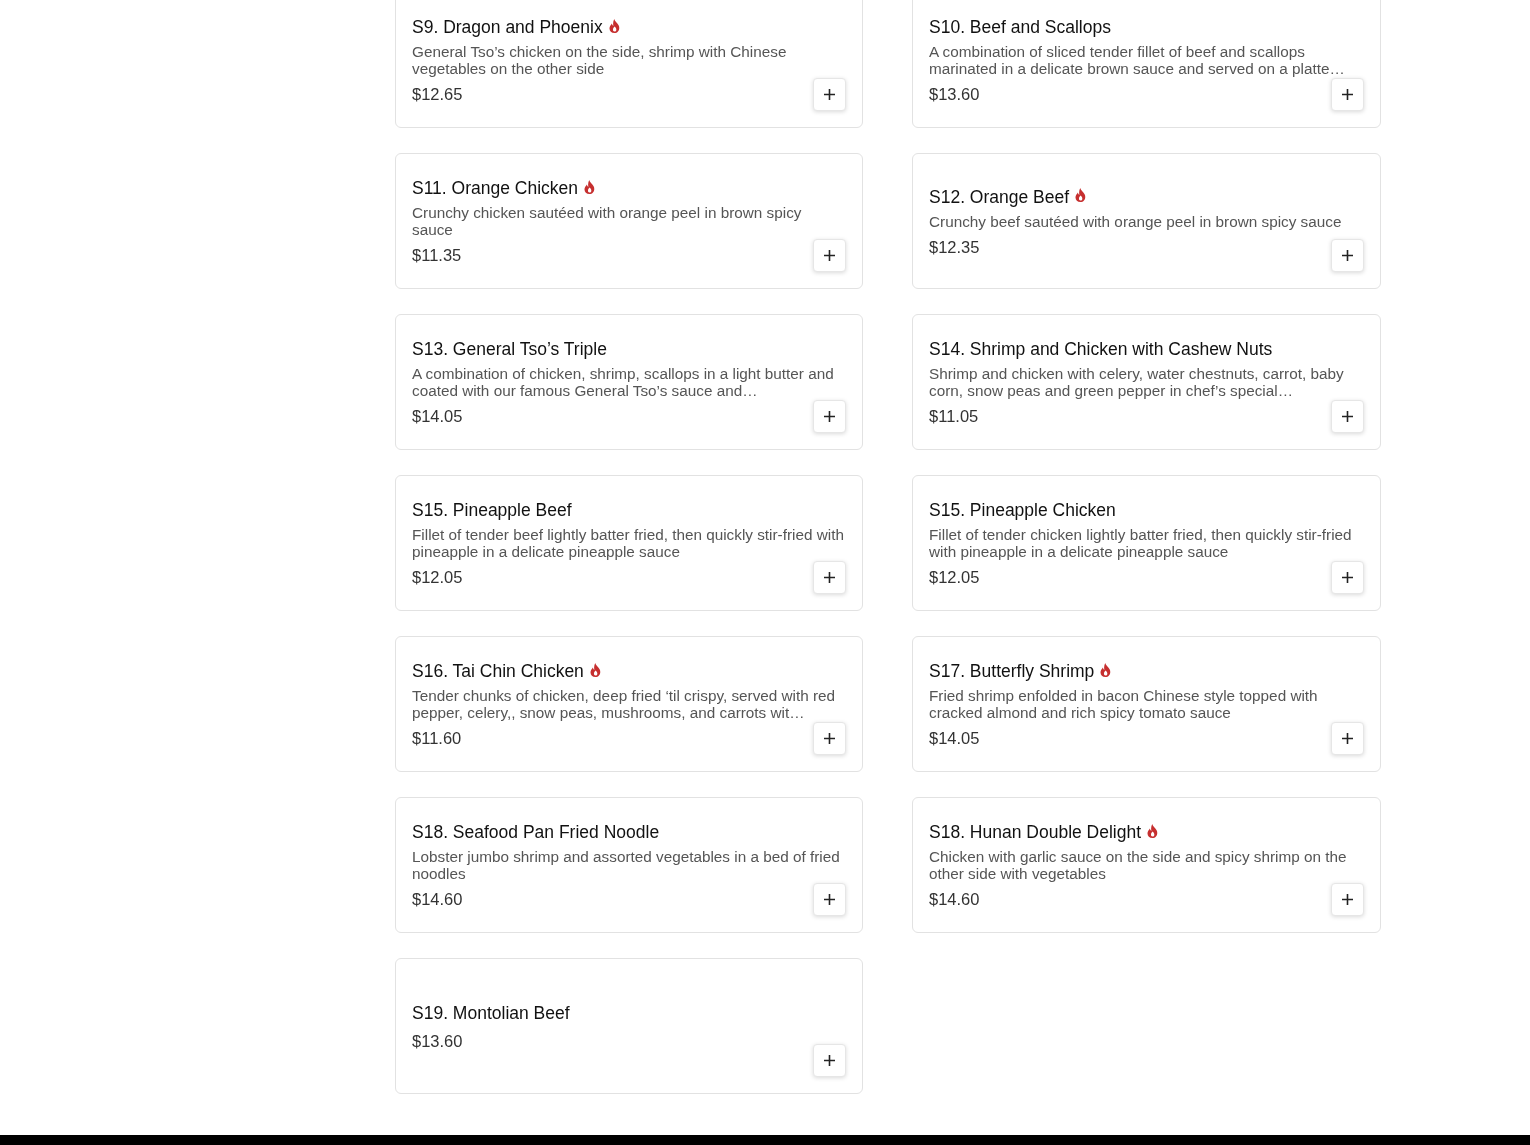  What do you see at coordinates (1124, 704) in the screenshot?
I see `dish-description: Fried shrimp enfolded in bacon Chinese style topped with cracked almond and rich spicy tomato sauce` at bounding box center [1124, 704].